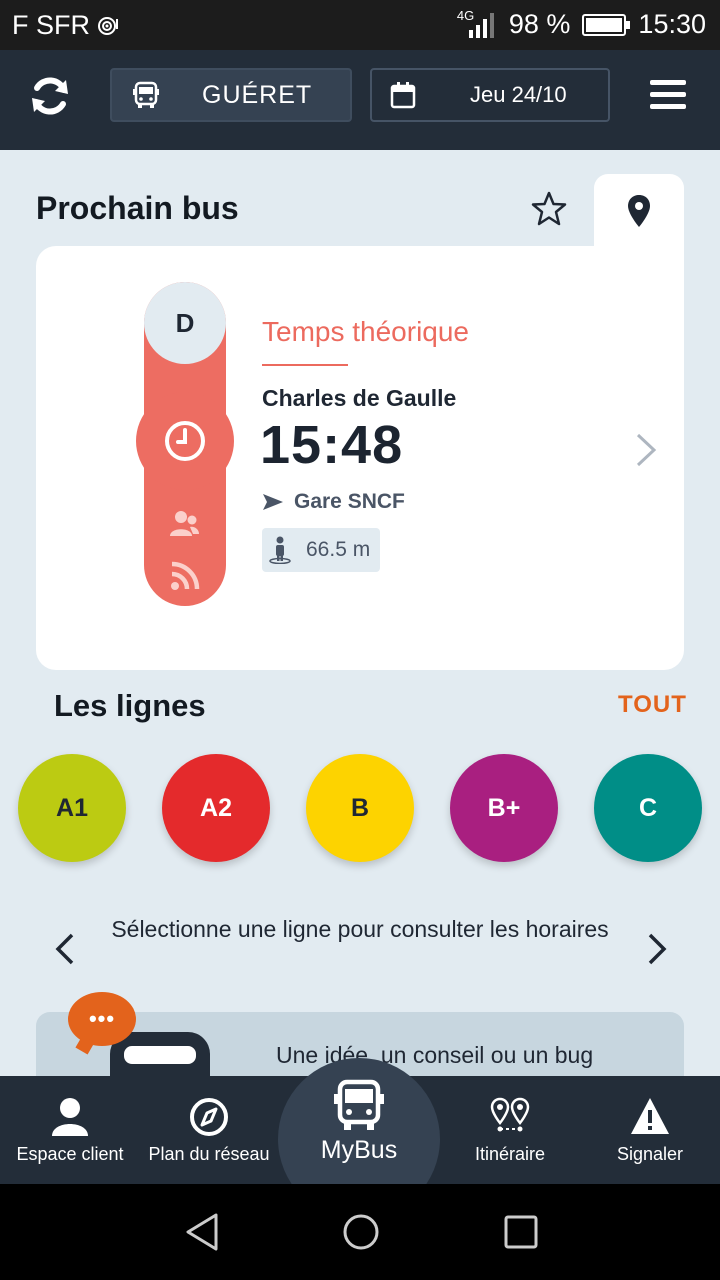 Image resolution: width=720 pixels, height=1280 pixels. I want to click on clock-badge, so click(185, 441).